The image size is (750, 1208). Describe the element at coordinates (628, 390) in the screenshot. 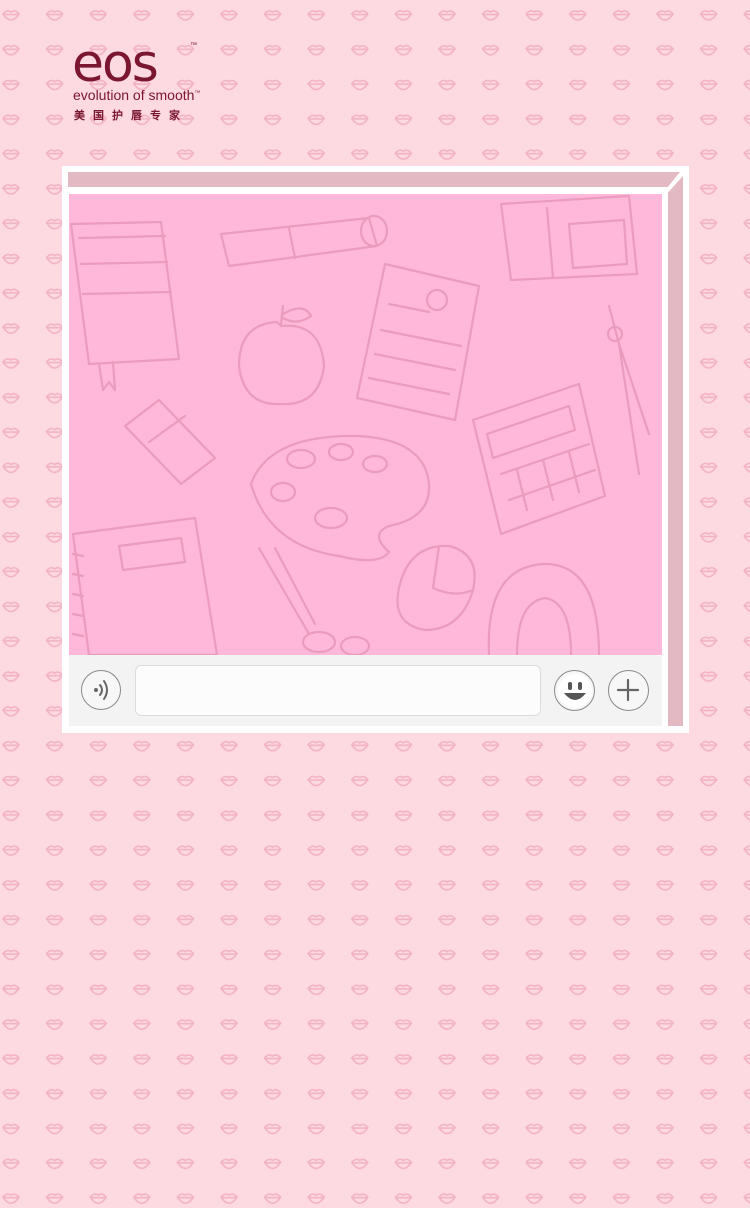

I see `compass-icon` at that location.